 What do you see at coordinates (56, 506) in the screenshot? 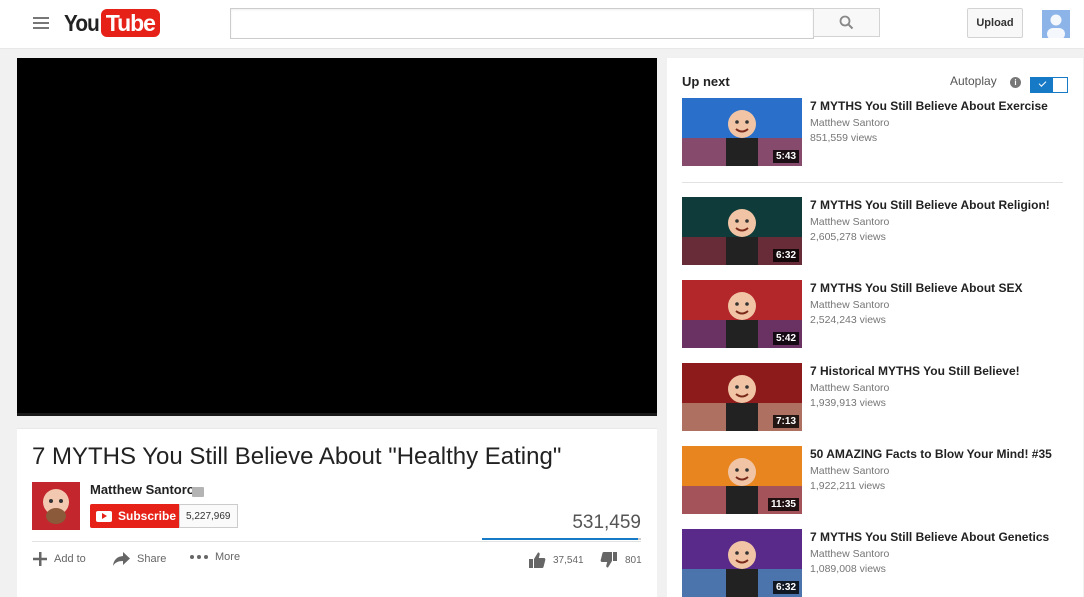
I see `channel-avatar` at bounding box center [56, 506].